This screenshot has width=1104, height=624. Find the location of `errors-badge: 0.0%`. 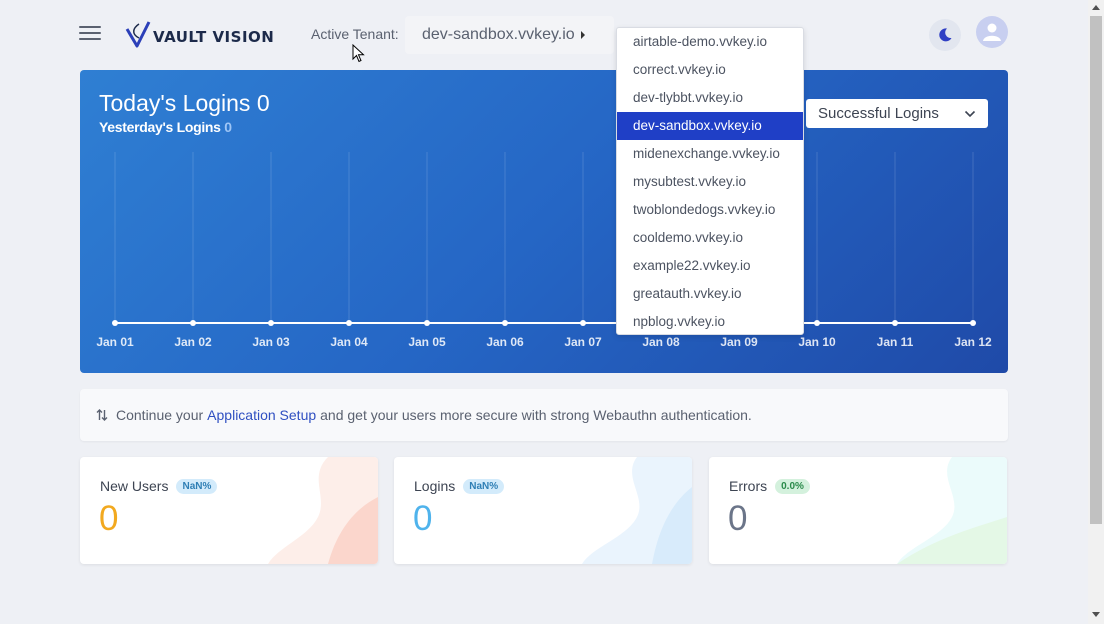

errors-badge: 0.0% is located at coordinates (792, 486).